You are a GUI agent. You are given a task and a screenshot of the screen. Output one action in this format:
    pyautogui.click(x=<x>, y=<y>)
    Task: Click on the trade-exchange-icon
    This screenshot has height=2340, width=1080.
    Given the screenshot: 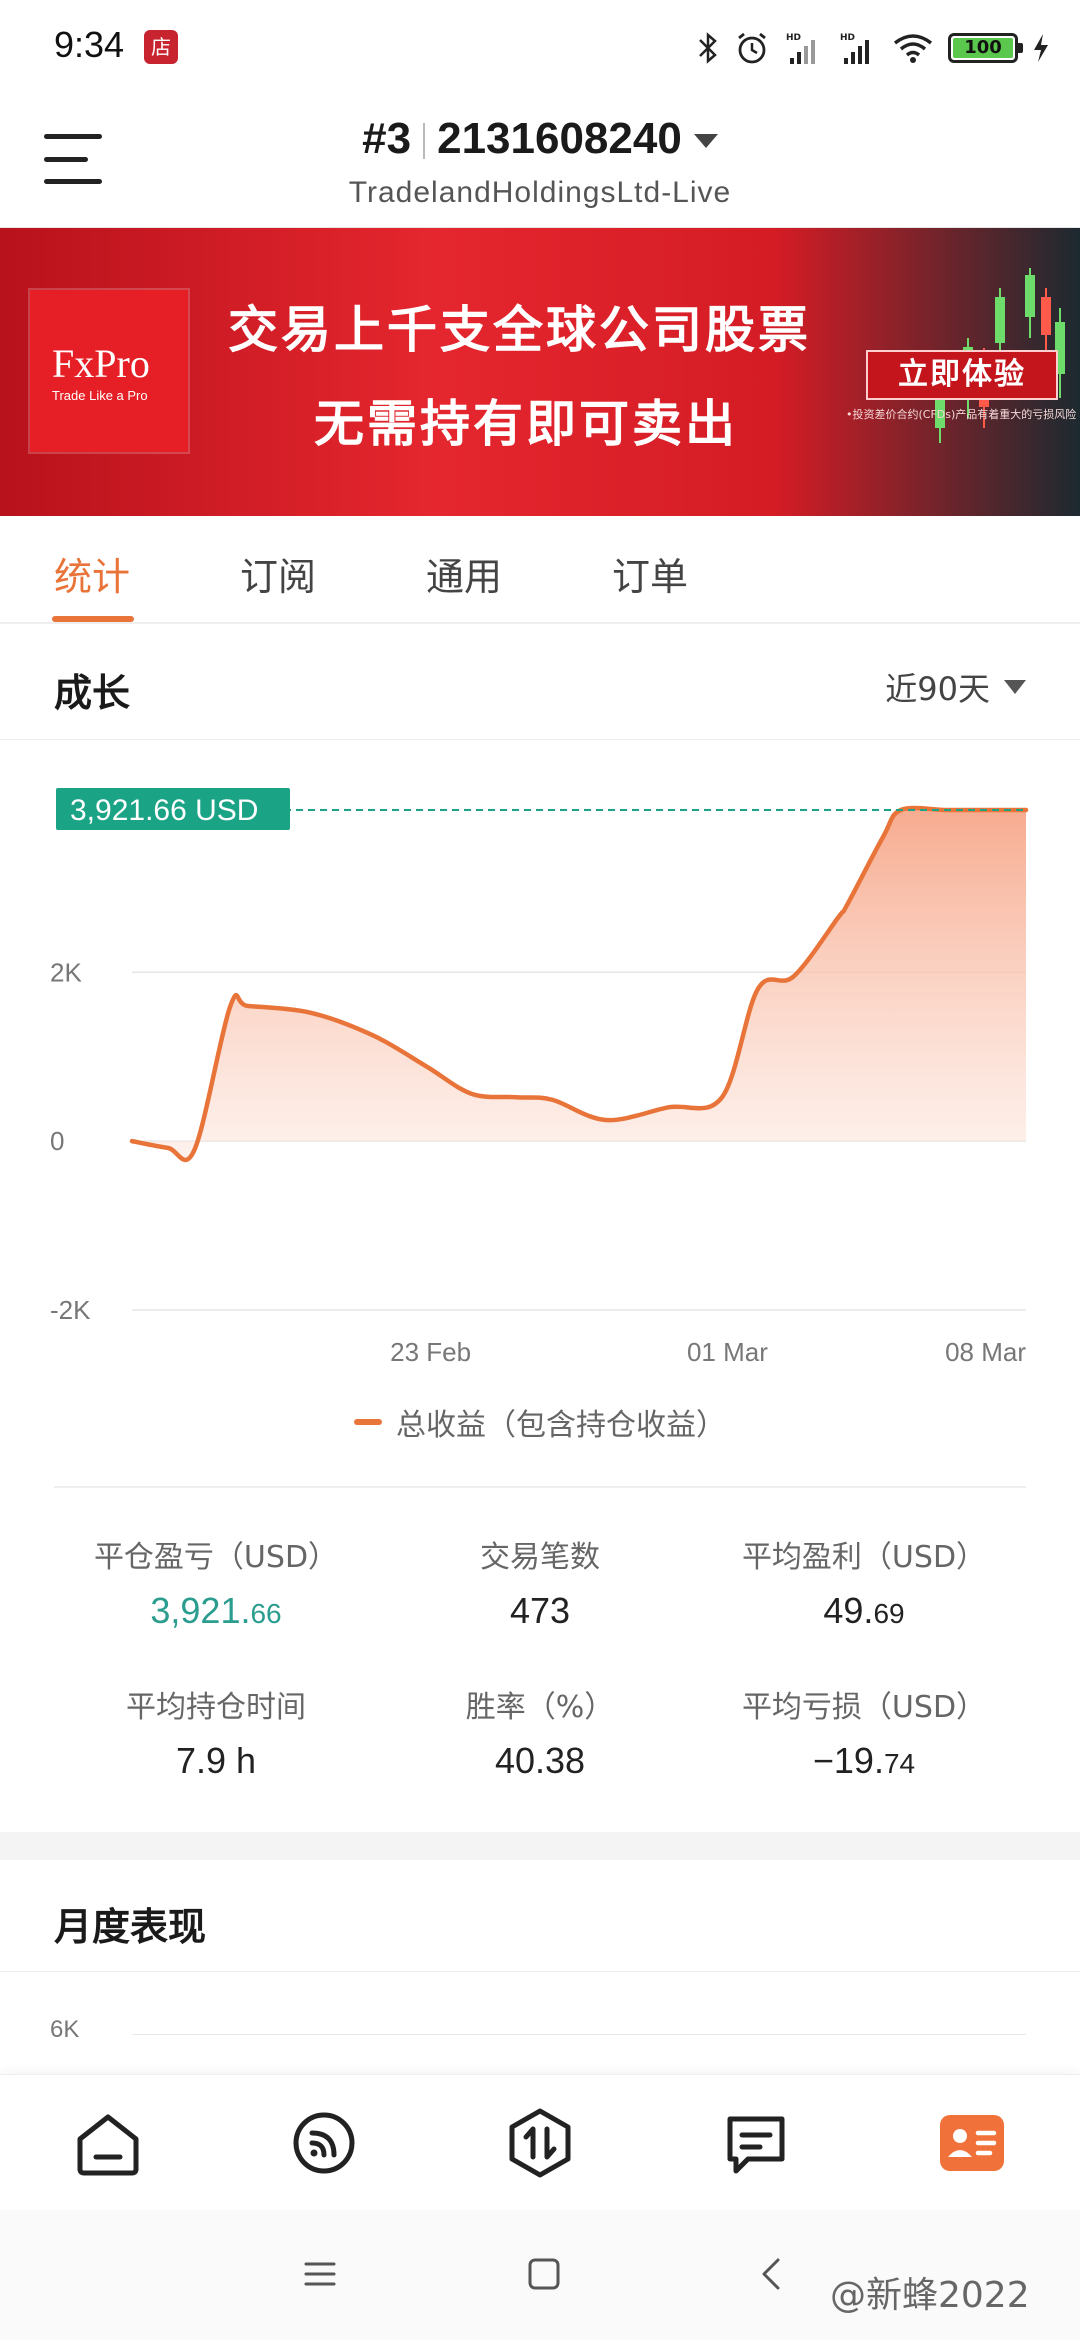 What is the action you would take?
    pyautogui.click(x=540, y=2143)
    